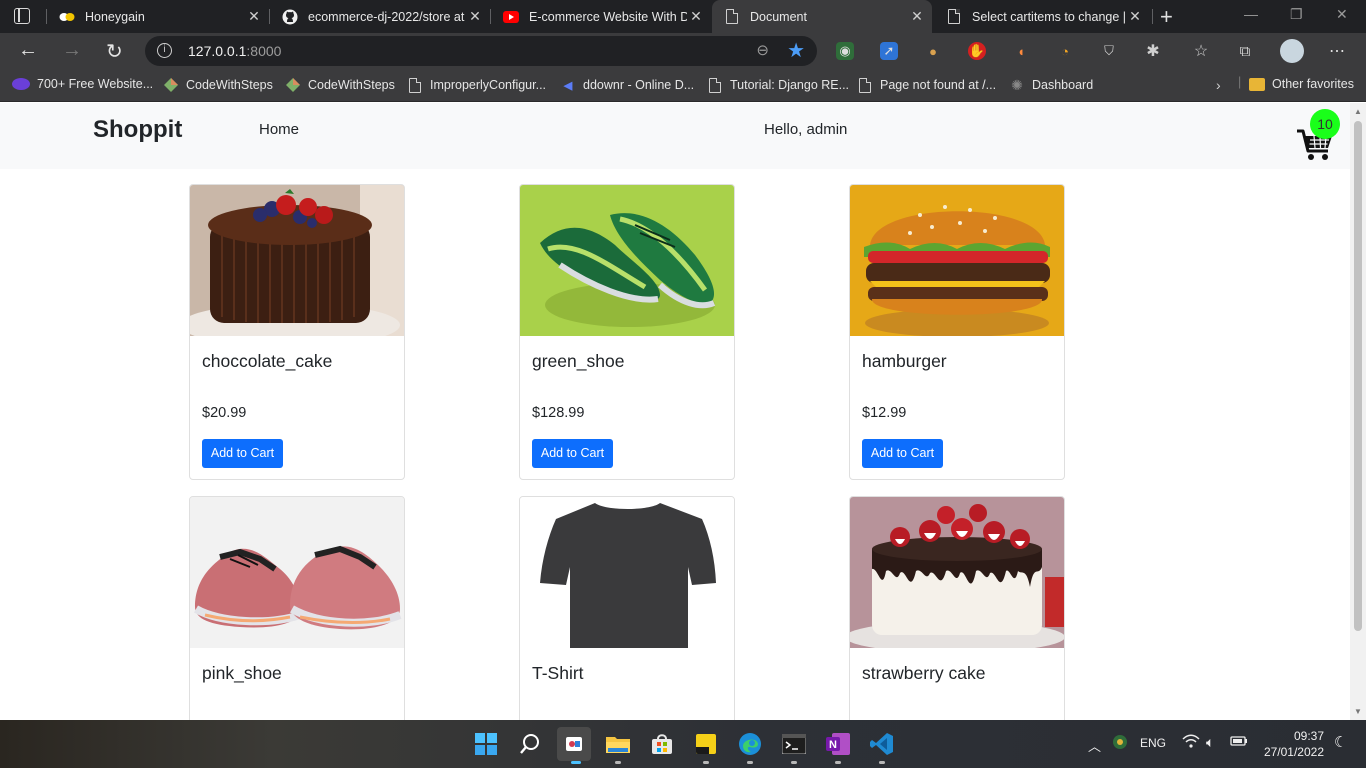 This screenshot has width=1366, height=768. I want to click on close-window-icon: ✕, so click(1342, 14).